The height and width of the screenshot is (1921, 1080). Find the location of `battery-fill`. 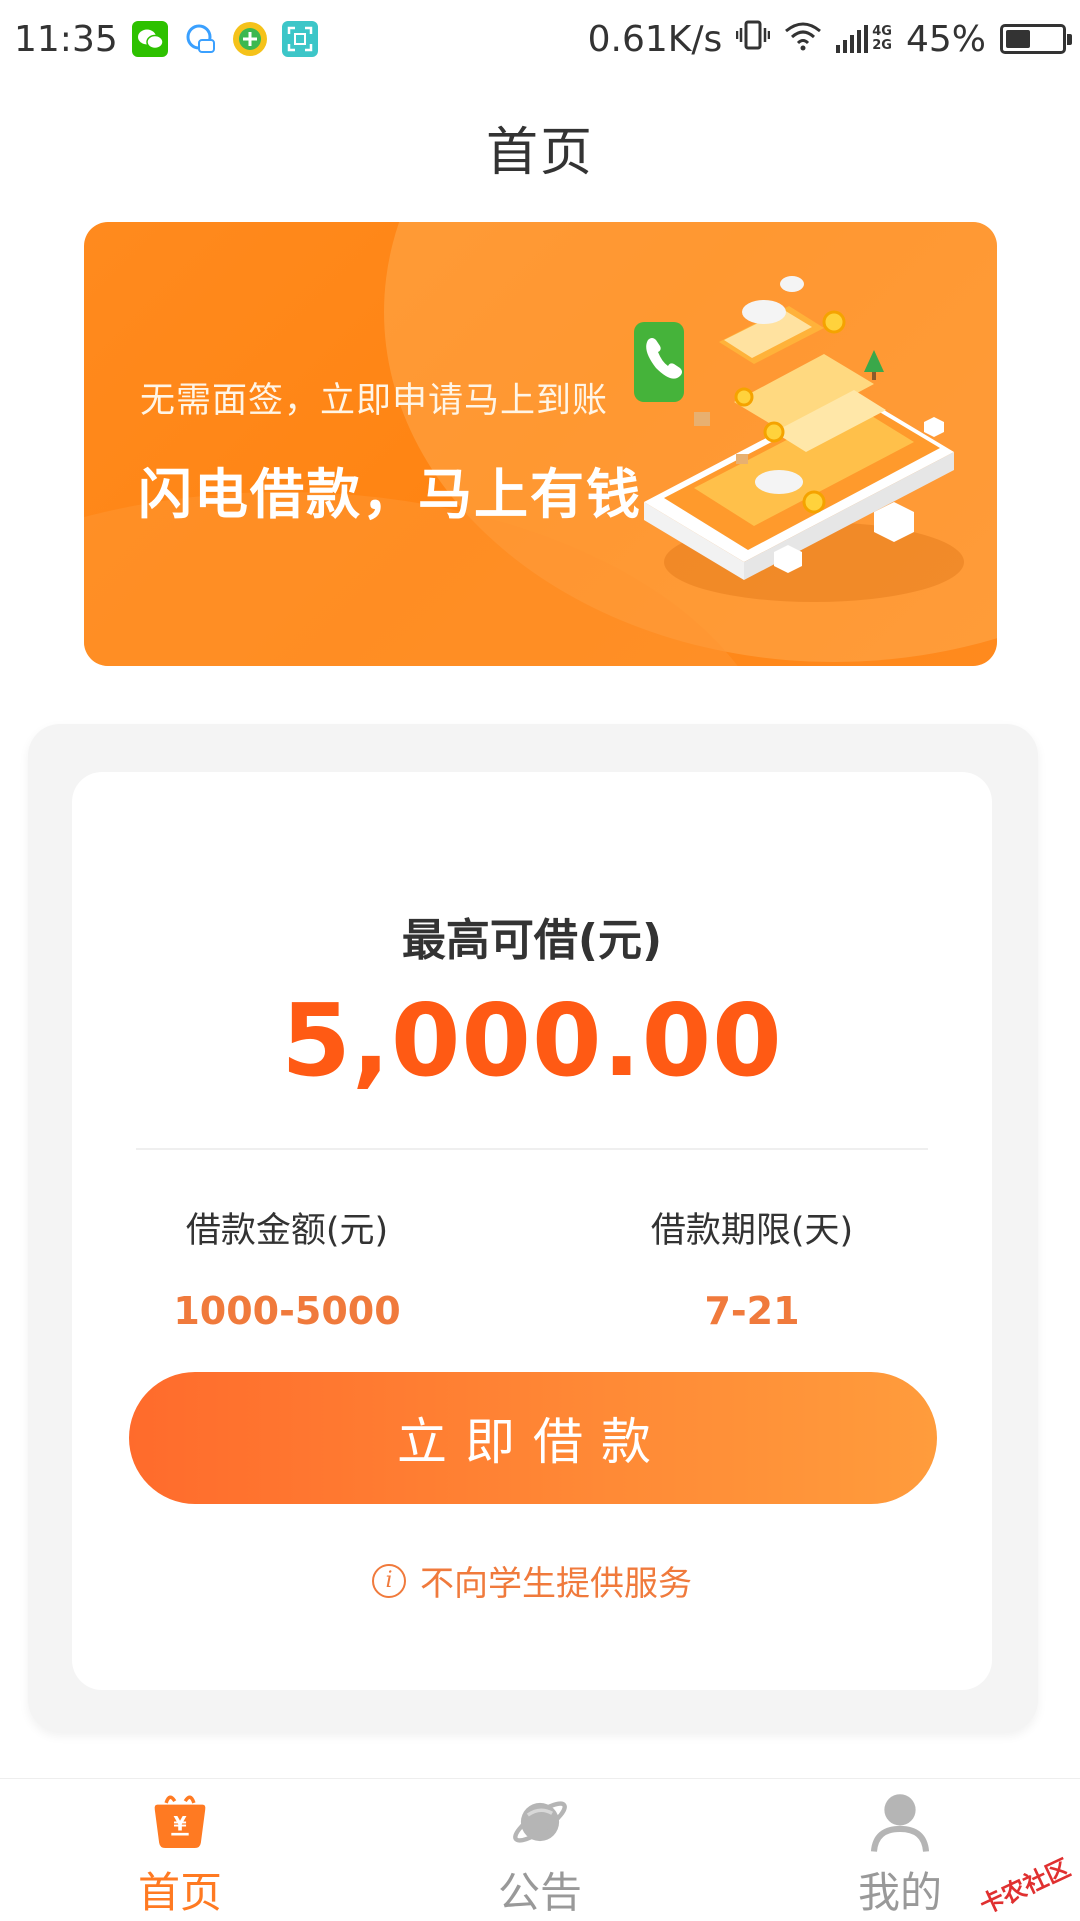

battery-fill is located at coordinates (1018, 39).